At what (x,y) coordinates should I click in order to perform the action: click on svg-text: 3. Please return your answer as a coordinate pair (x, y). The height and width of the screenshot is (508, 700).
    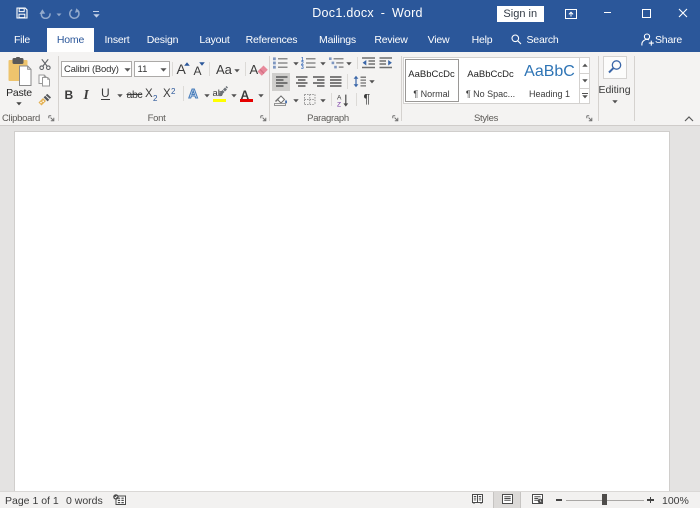
    Looking at the image, I should click on (302, 67).